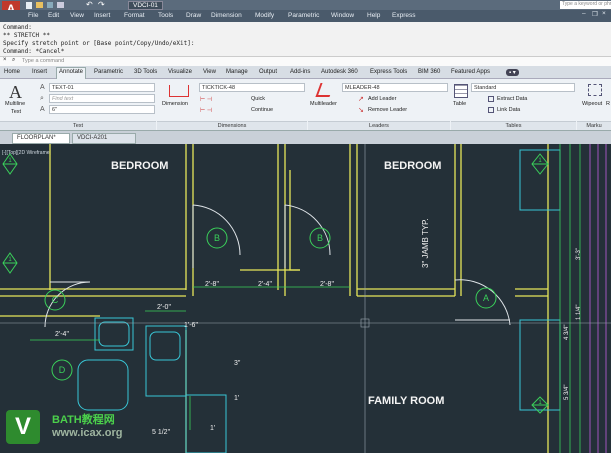 The width and height of the screenshot is (611, 453). Describe the element at coordinates (406, 401) in the screenshot. I see `room-label: FAMILY ROOM` at that location.